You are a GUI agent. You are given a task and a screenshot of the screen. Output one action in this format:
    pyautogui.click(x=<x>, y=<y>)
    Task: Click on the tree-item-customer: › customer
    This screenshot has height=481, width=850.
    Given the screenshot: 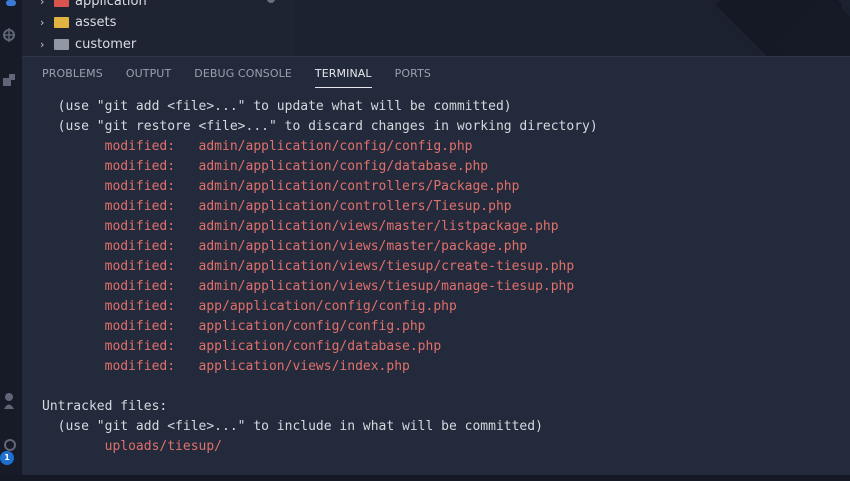 What is the action you would take?
    pyautogui.click(x=88, y=44)
    